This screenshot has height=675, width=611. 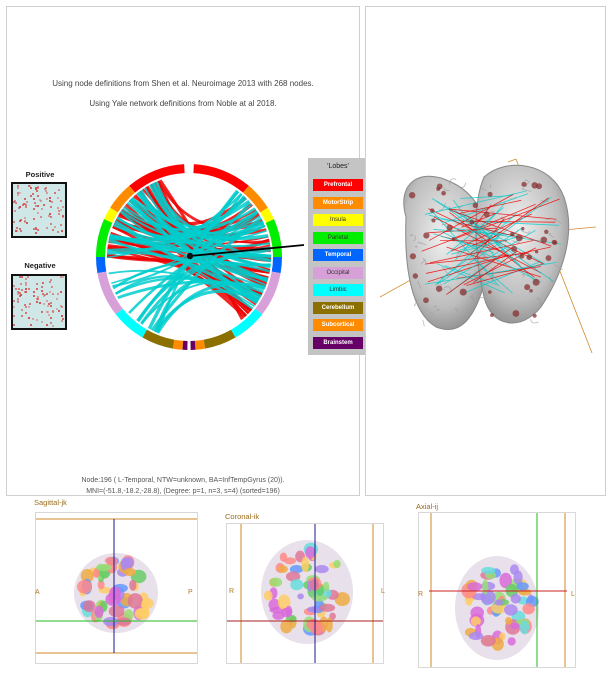 What do you see at coordinates (39, 302) in the screenshot?
I see `negative-matrix-thumbnail` at bounding box center [39, 302].